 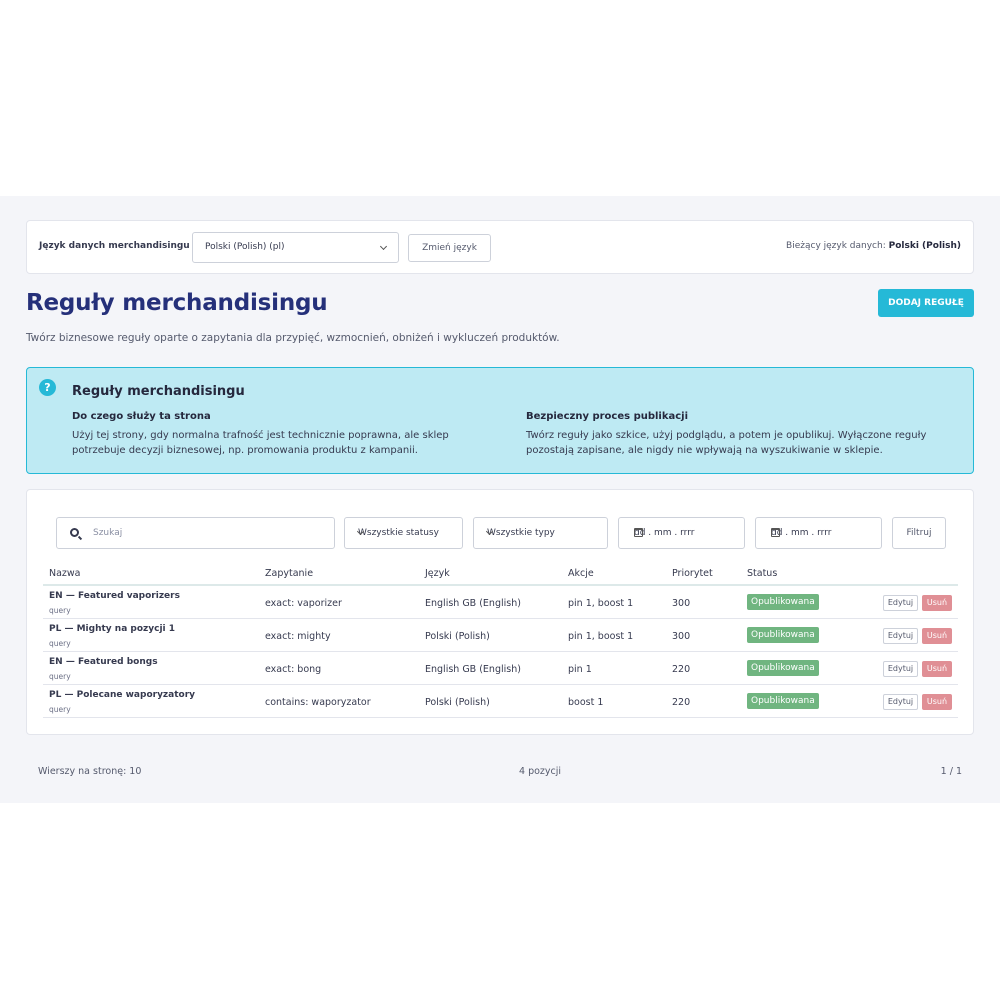 I want to click on add-rule-button: DODAJ REGUŁĘ, so click(x=926, y=303).